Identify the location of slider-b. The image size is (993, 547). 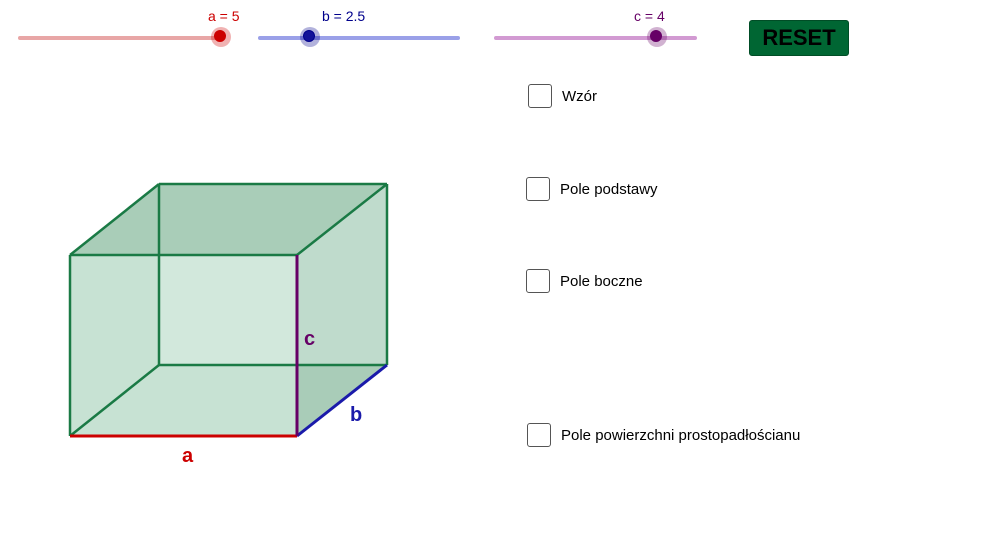
(359, 39).